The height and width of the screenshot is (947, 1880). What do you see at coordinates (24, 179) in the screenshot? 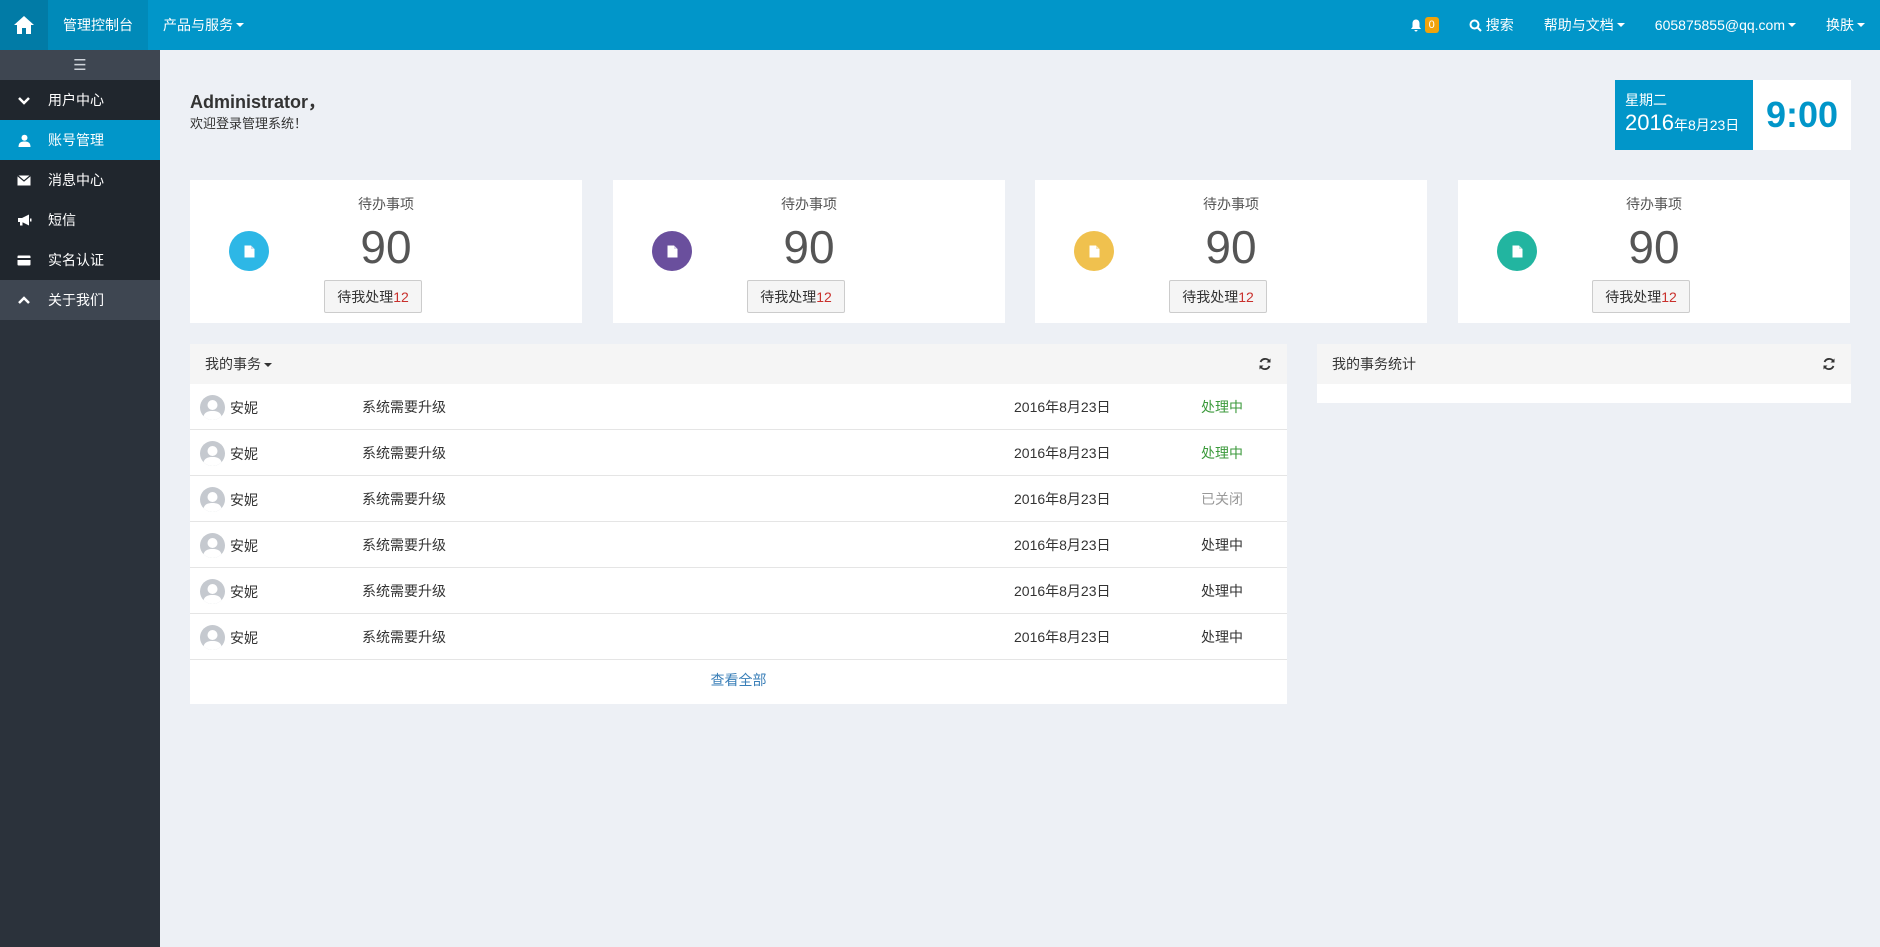
I see `envelope-icon` at bounding box center [24, 179].